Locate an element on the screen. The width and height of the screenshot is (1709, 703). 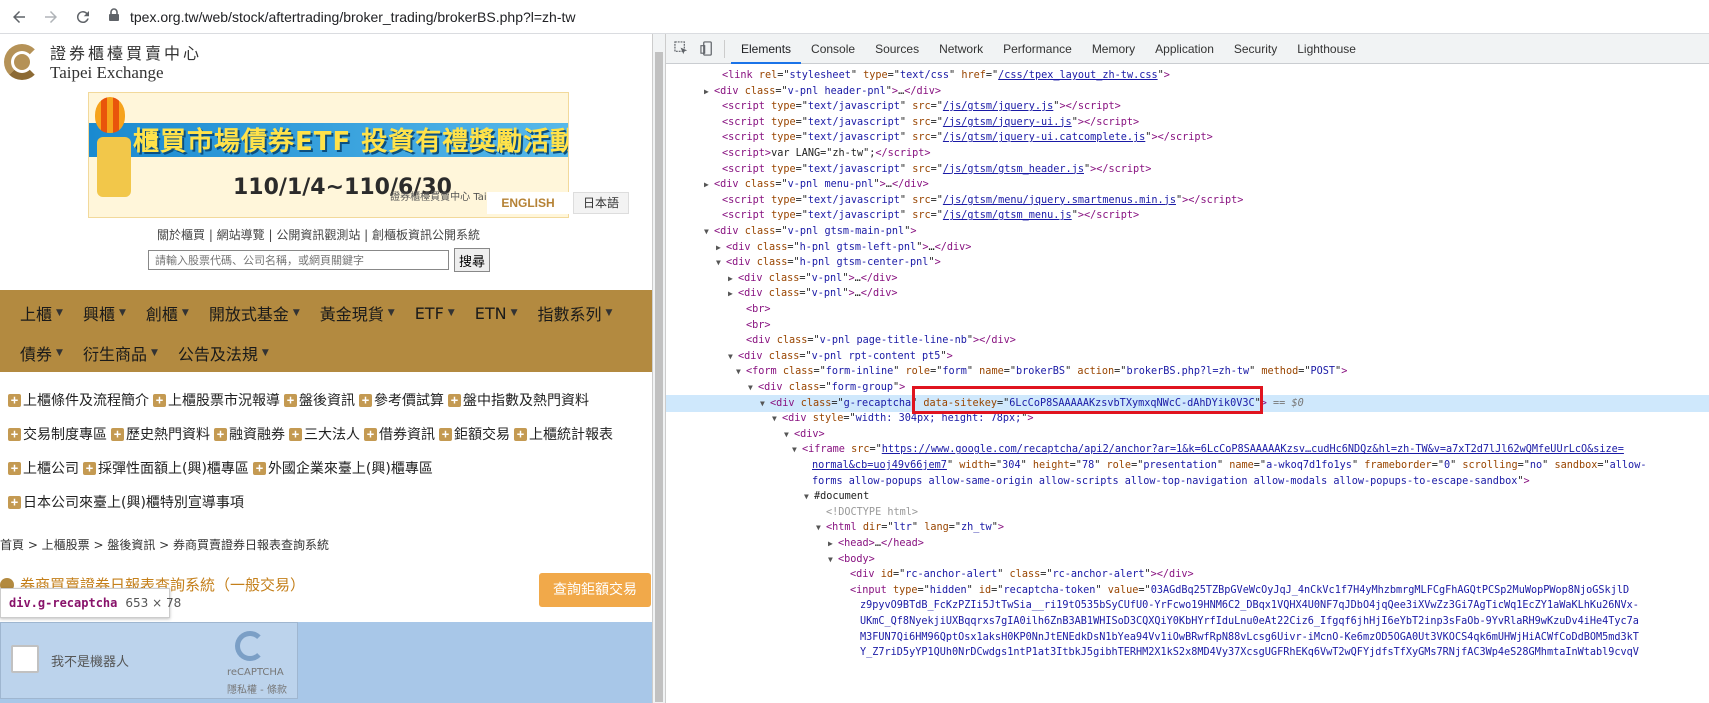
inspect-element-icon is located at coordinates (681, 49).